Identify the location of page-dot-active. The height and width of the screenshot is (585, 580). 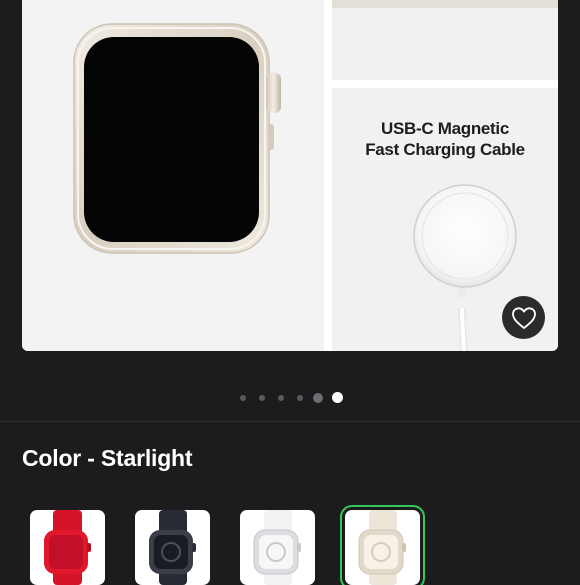
(337, 397).